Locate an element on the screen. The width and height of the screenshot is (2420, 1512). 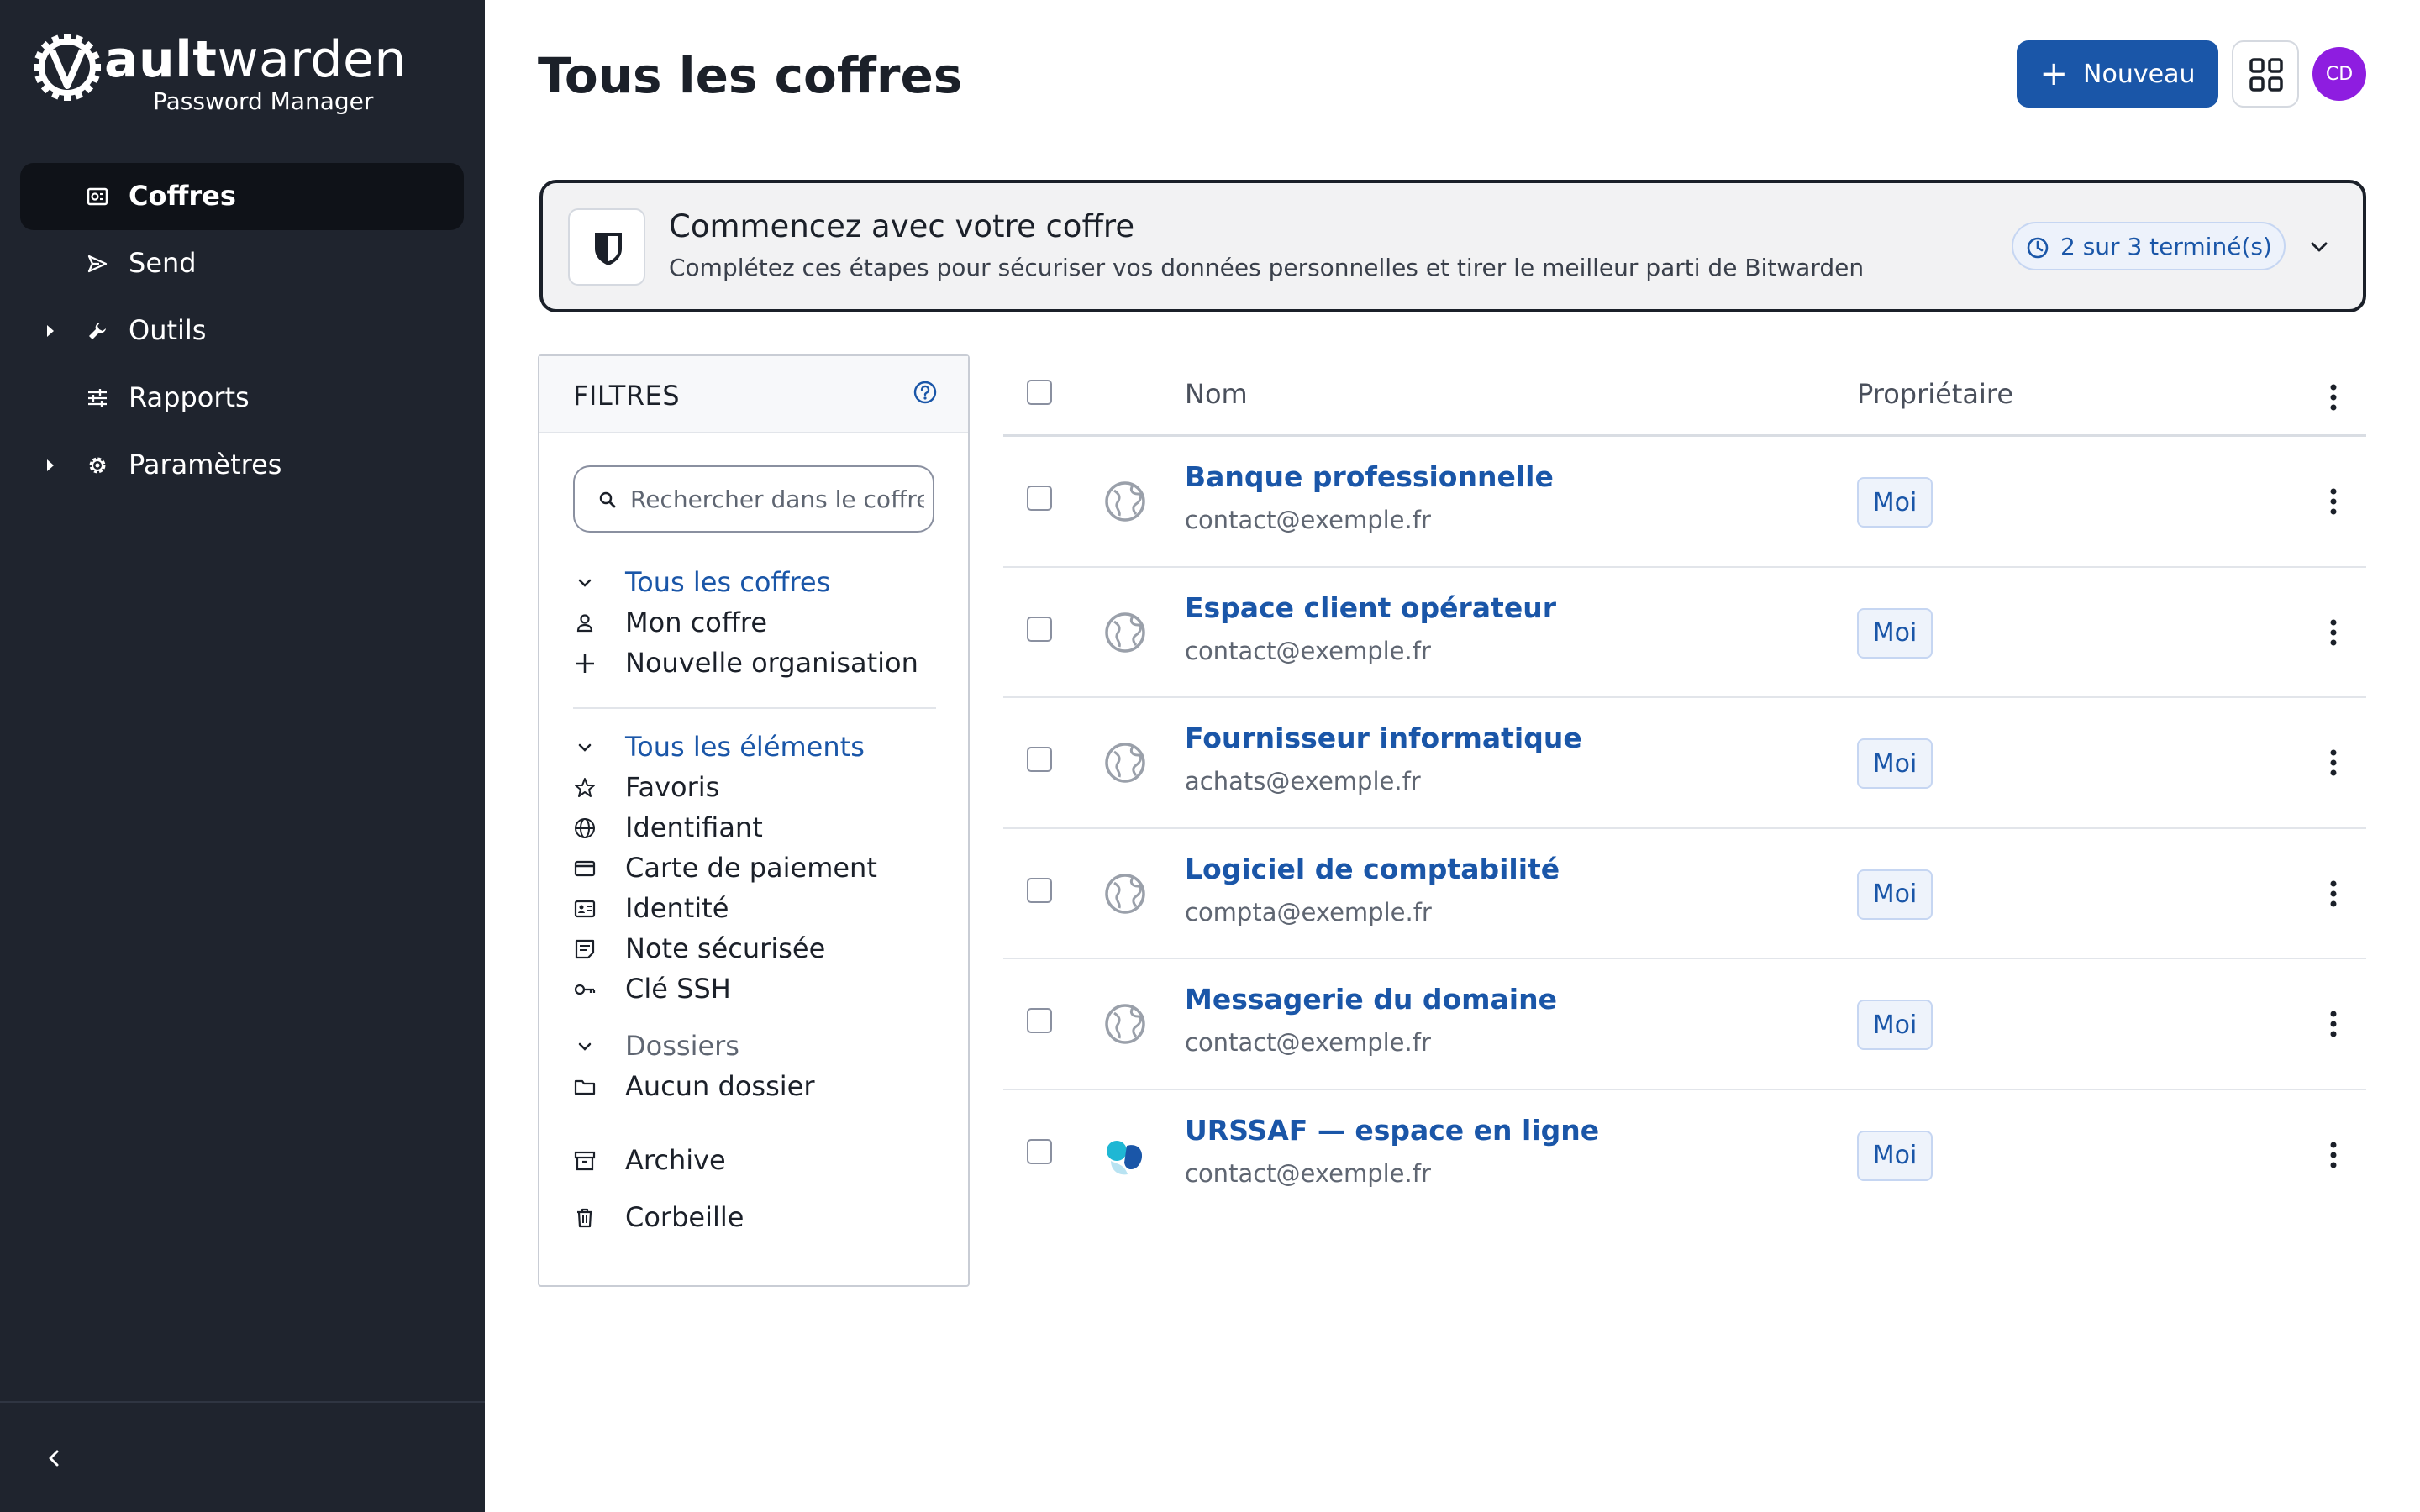
gear-icon is located at coordinates (97, 465).